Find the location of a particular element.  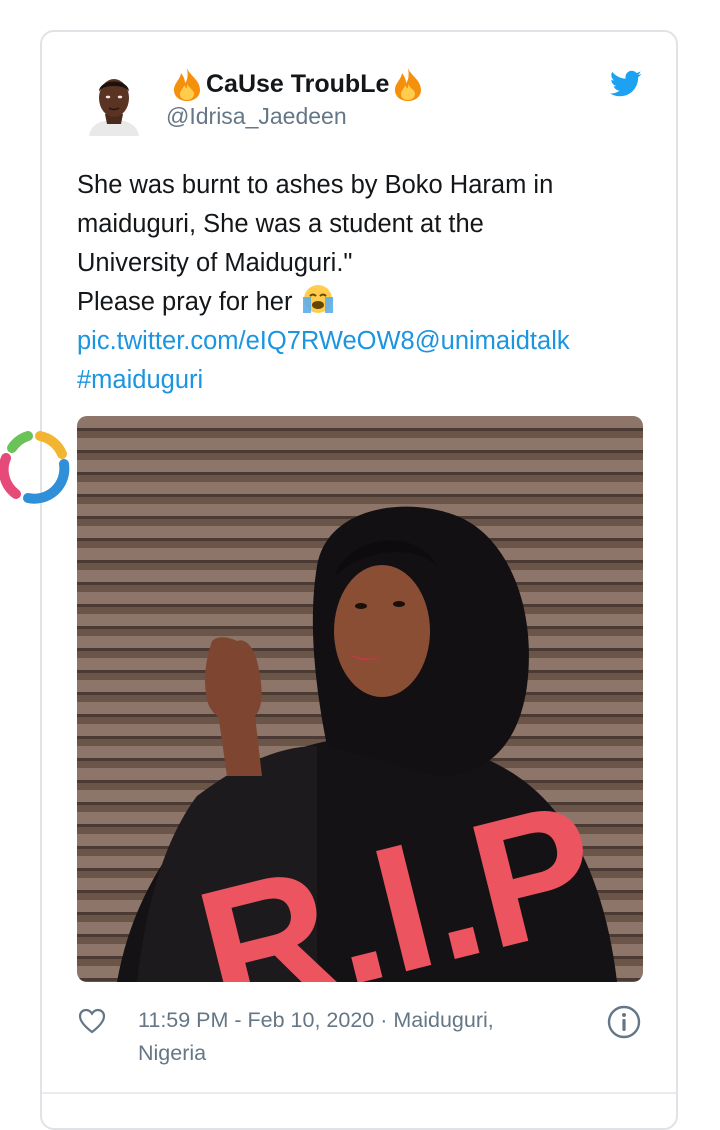

info-icon is located at coordinates (624, 1022).